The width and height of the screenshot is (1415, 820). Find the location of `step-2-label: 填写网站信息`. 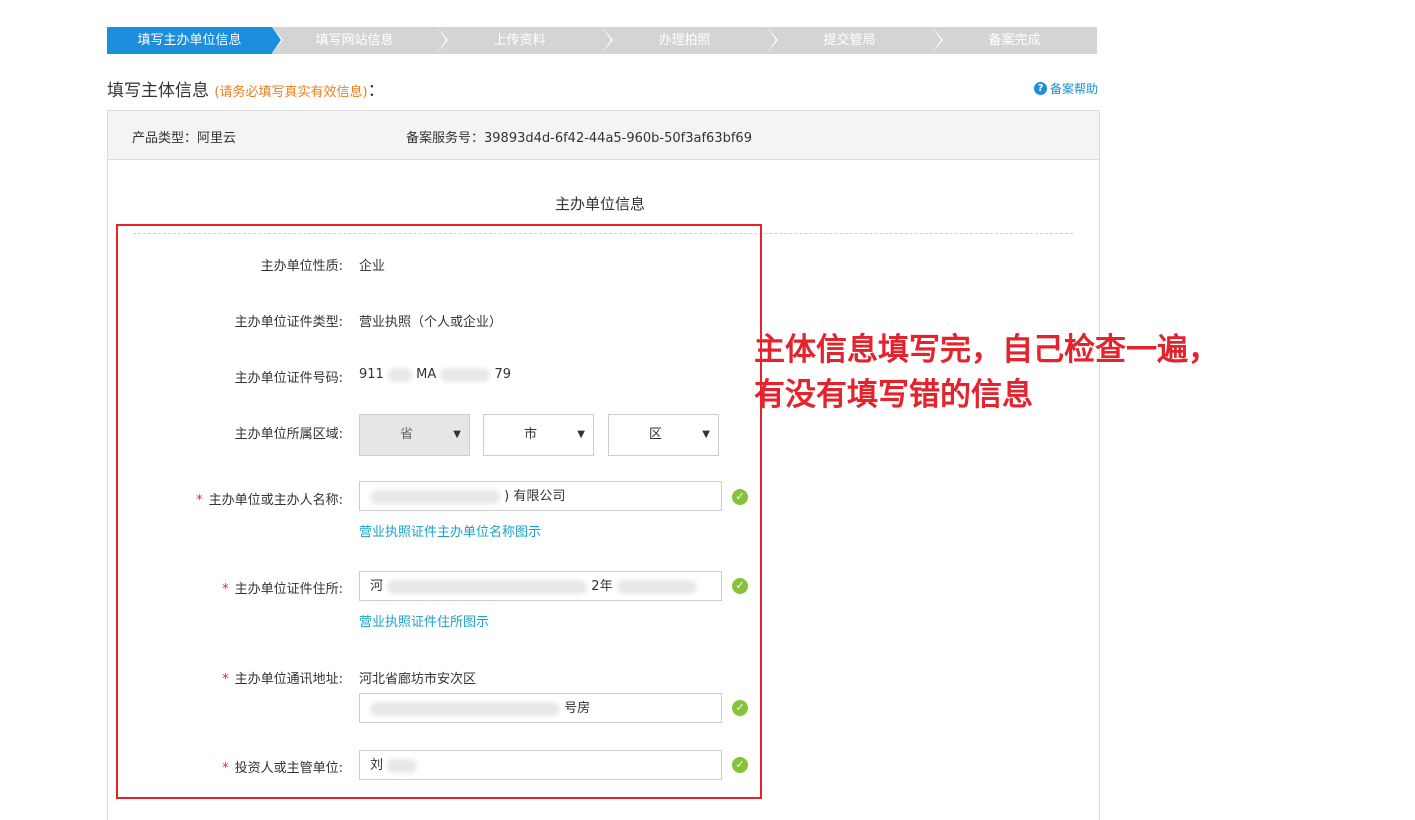

step-2-label: 填写网站信息 is located at coordinates (354, 40).